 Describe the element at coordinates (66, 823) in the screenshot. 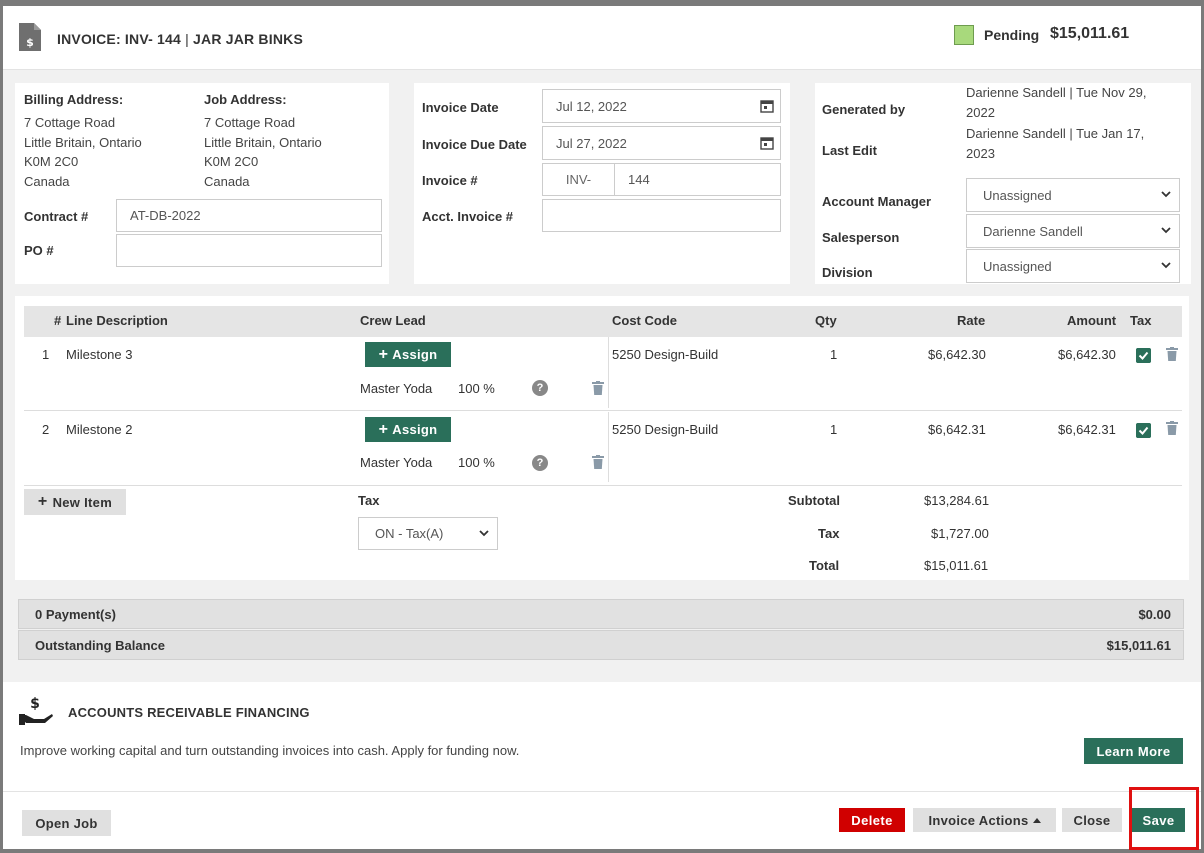

I see `open-job-button: Open Job` at that location.